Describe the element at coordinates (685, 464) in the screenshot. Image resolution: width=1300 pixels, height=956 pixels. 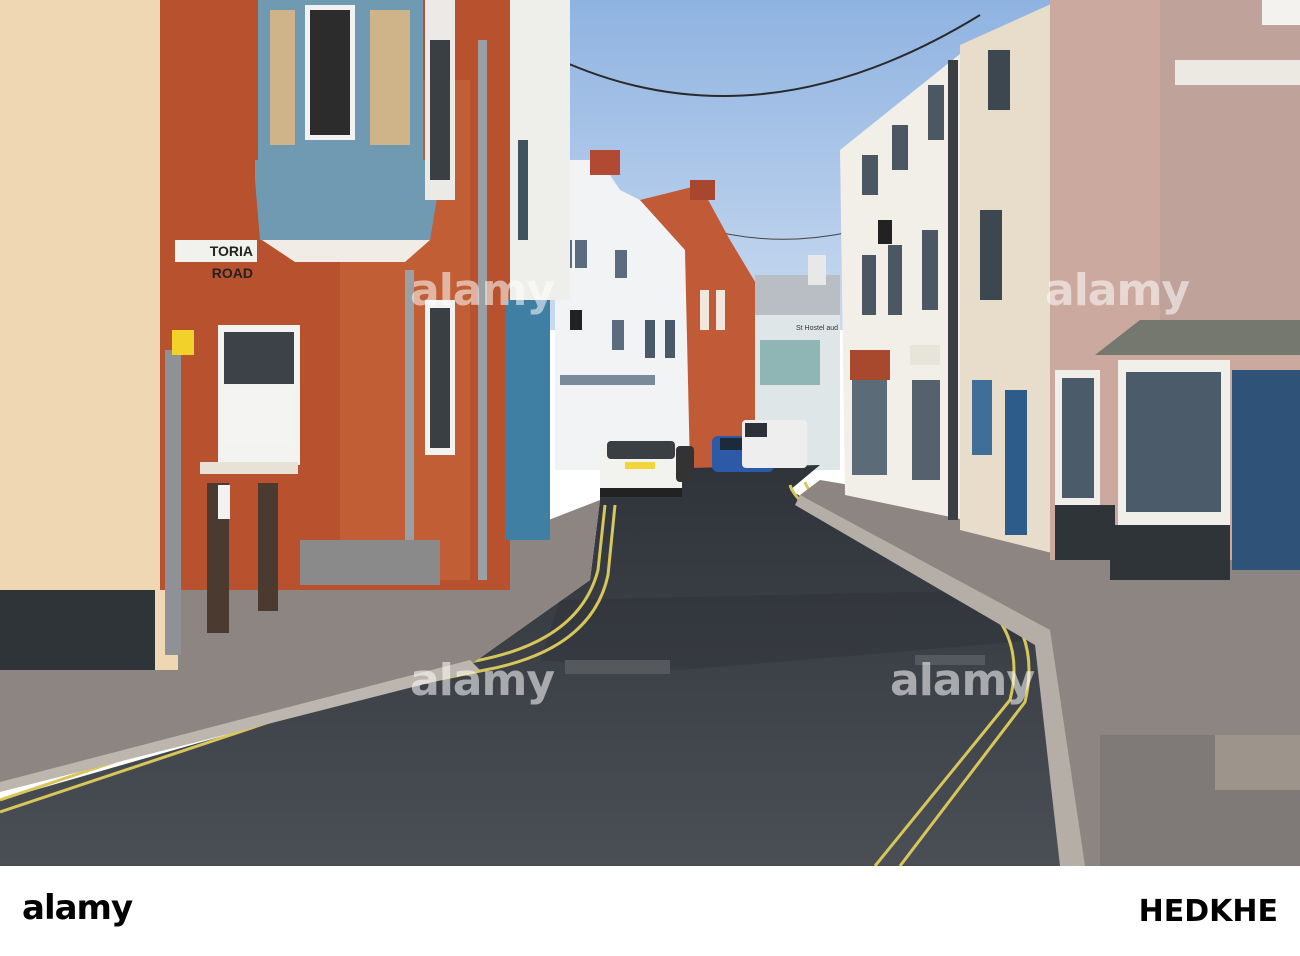
I see `dark-car` at that location.